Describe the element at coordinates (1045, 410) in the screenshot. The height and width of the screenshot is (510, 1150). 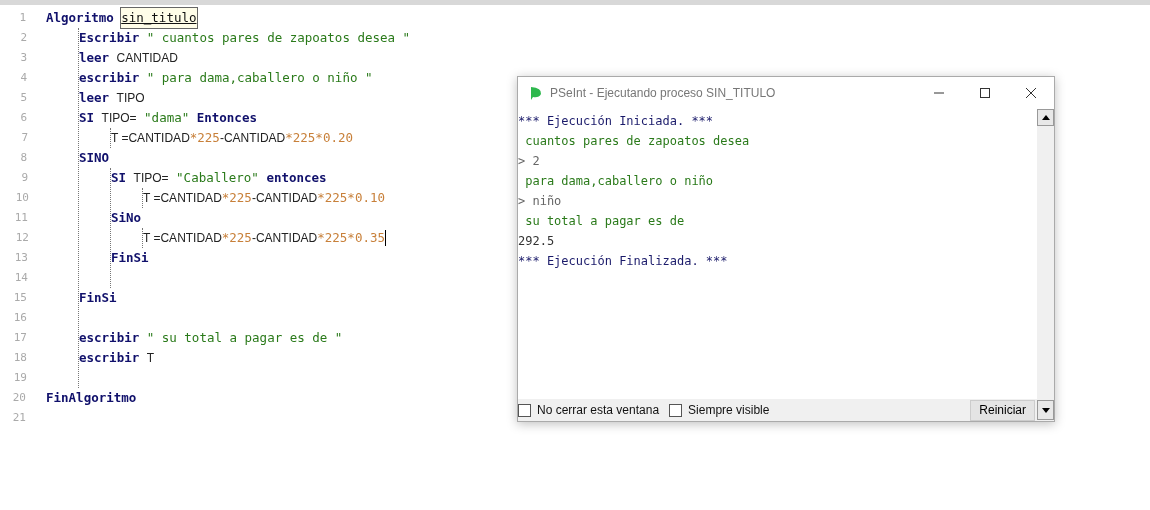
I see `scroll-down-icon` at that location.